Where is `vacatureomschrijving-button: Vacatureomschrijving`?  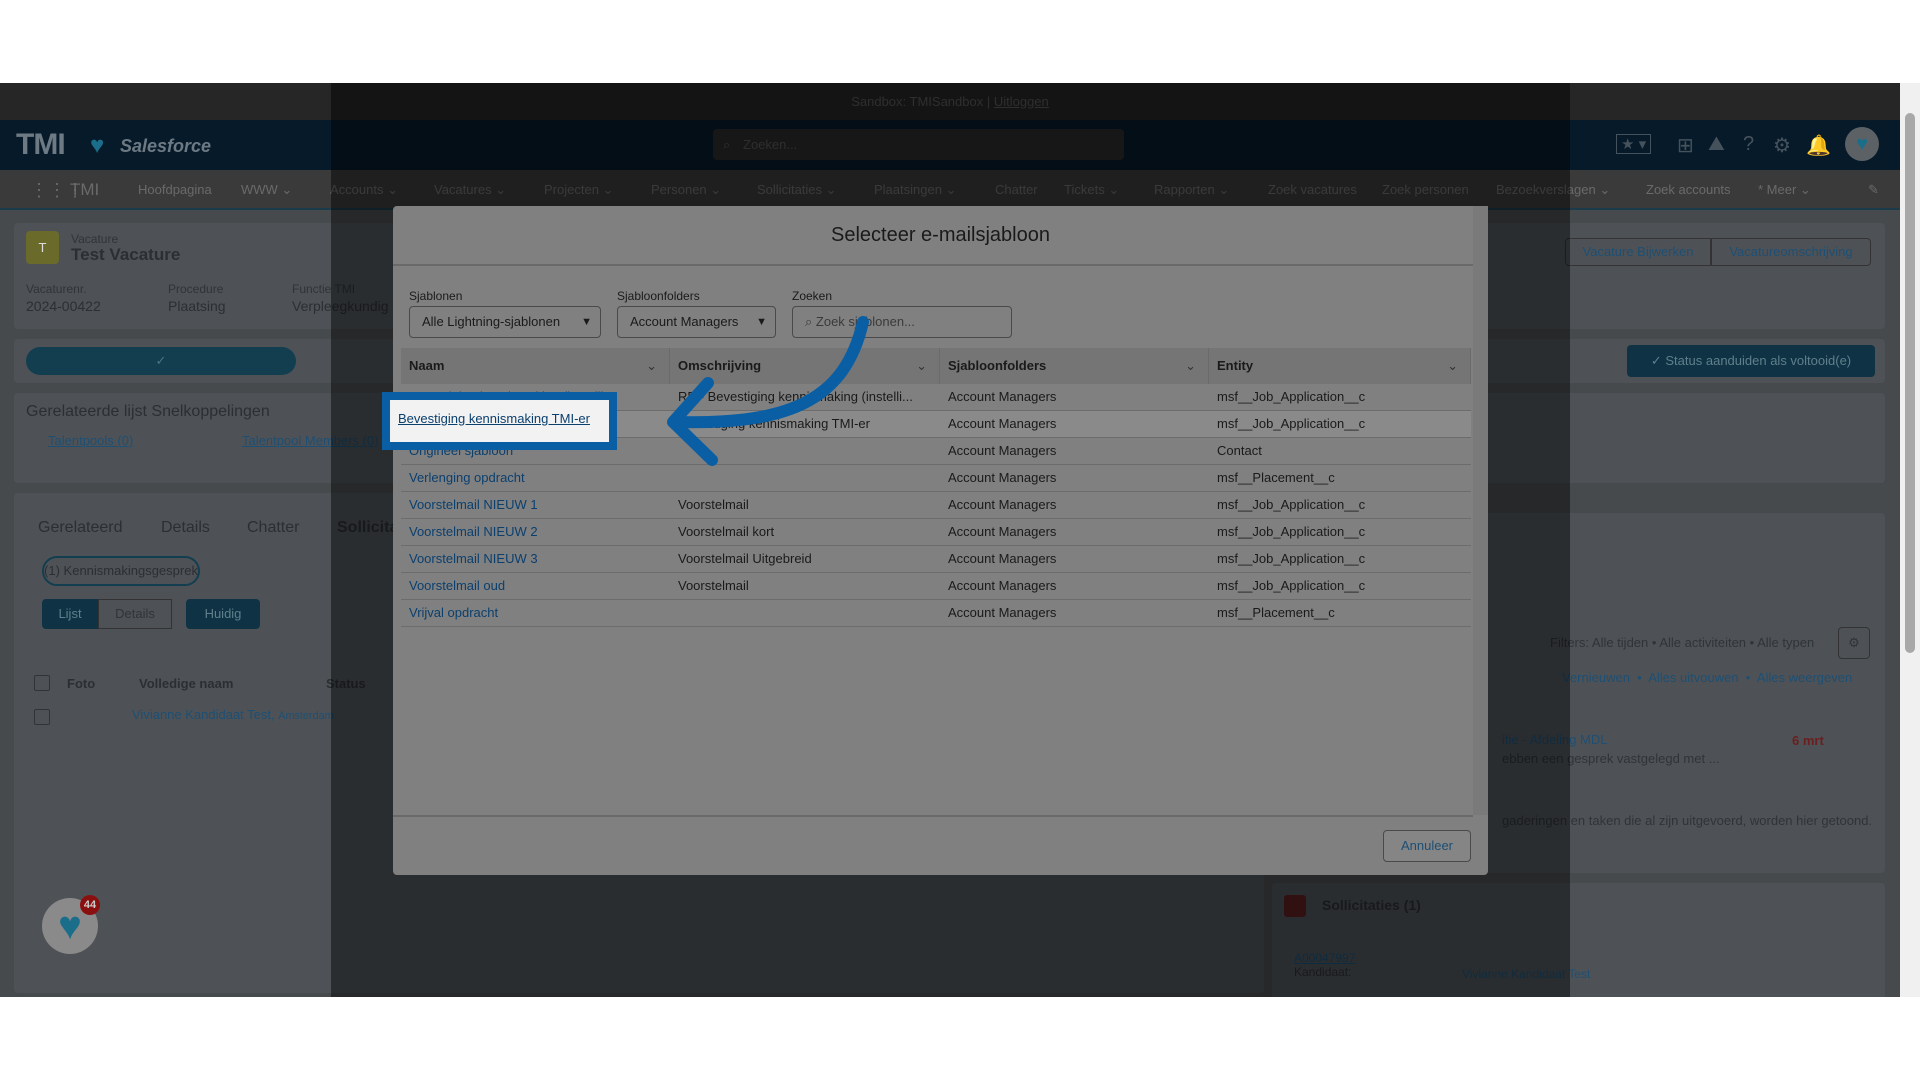 vacatureomschrijving-button: Vacatureomschrijving is located at coordinates (1791, 252).